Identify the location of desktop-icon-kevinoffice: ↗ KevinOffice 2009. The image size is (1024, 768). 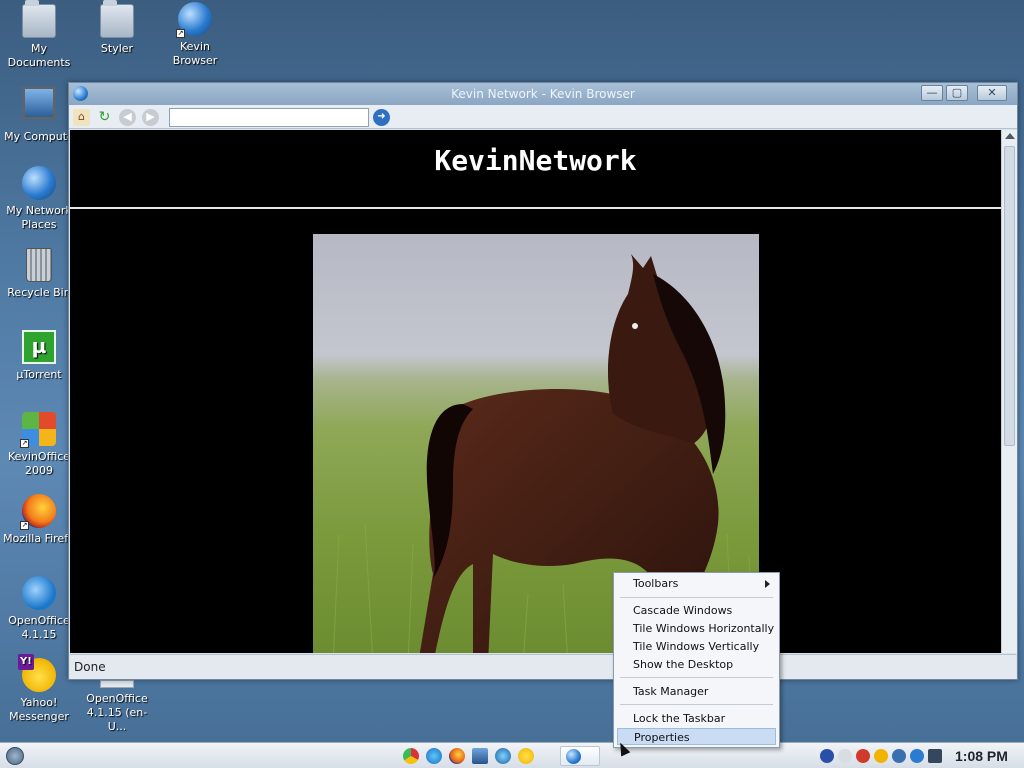
(39, 445).